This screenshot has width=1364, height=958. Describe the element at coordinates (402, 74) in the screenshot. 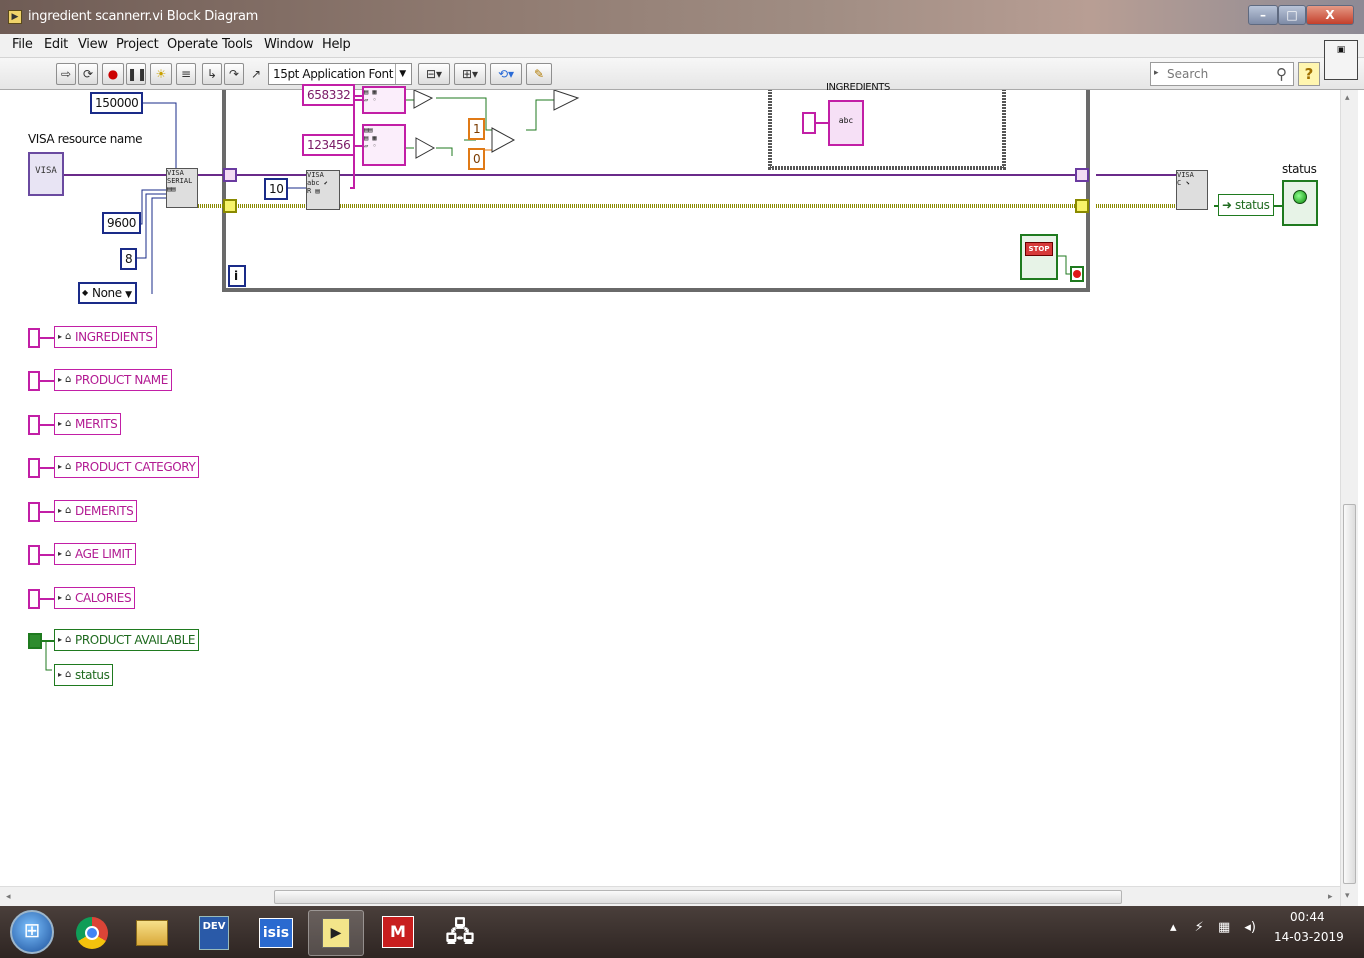

I see `chevron-down-icon: ▼` at that location.